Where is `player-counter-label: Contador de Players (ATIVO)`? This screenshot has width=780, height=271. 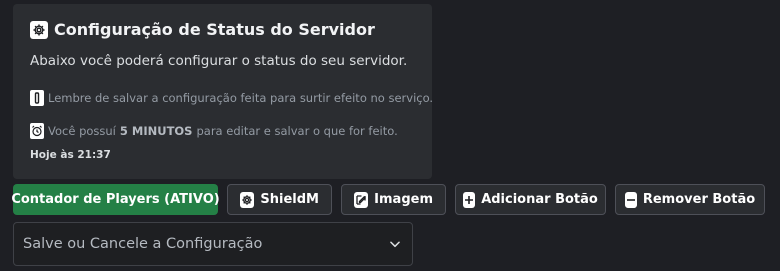 player-counter-label: Contador de Players (ATIVO) is located at coordinates (115, 199).